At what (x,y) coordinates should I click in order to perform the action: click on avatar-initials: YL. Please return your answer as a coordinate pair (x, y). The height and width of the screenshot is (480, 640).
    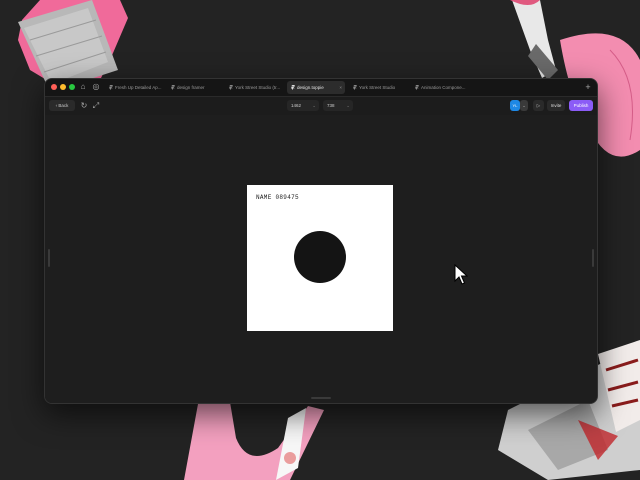
    Looking at the image, I should click on (515, 105).